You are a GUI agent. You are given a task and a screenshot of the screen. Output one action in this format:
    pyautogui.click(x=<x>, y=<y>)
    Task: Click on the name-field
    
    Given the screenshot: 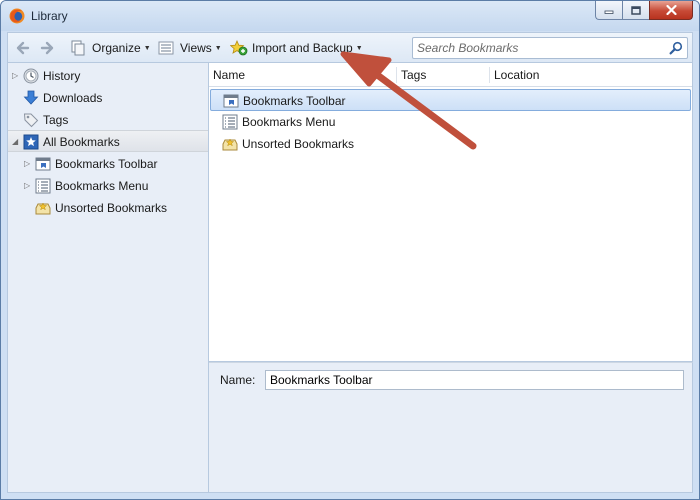 What is the action you would take?
    pyautogui.click(x=474, y=380)
    